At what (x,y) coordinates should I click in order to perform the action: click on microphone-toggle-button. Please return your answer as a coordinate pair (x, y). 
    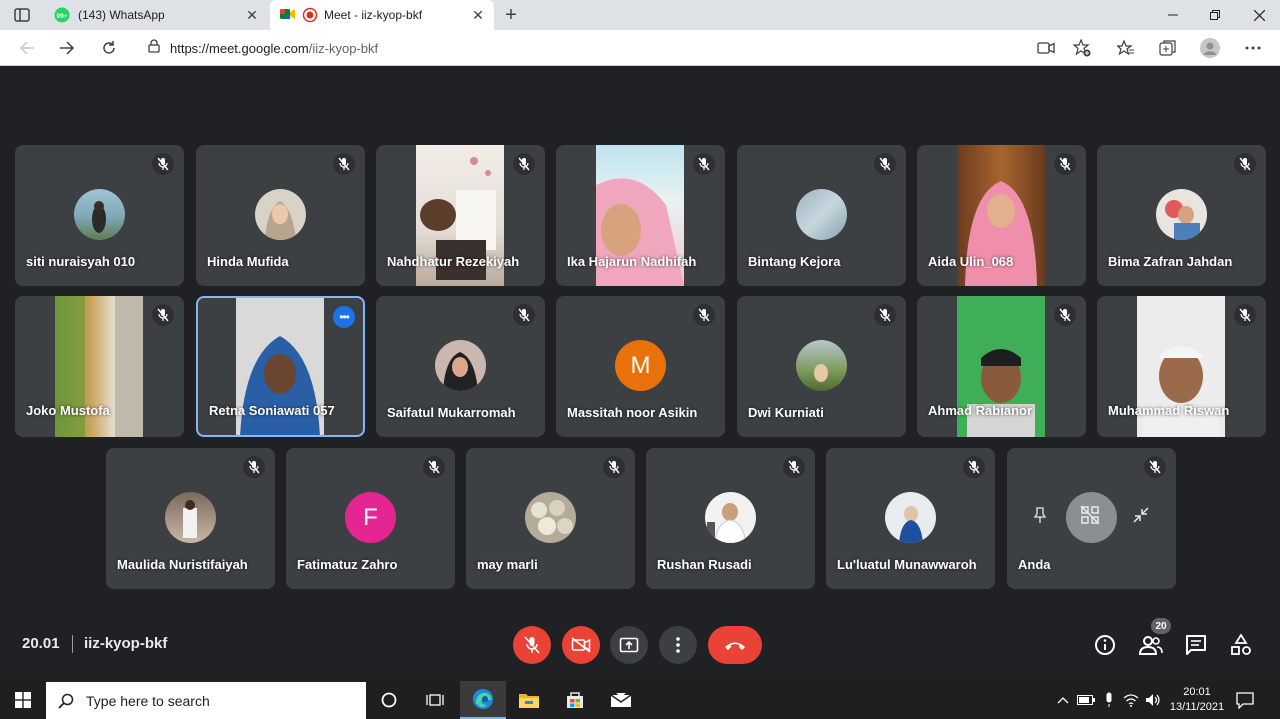
    Looking at the image, I should click on (532, 645).